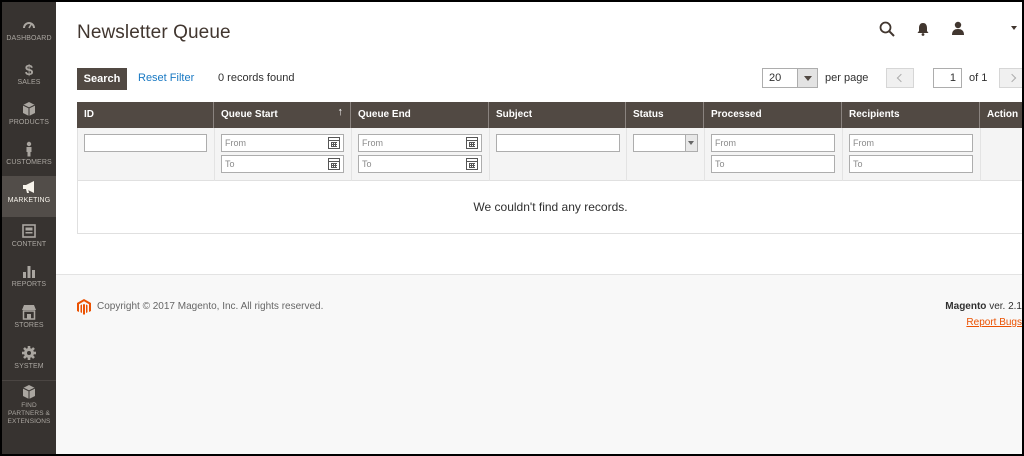 The width and height of the screenshot is (1024, 456). Describe the element at coordinates (29, 244) in the screenshot. I see `sidebar-item-label: CONTENT` at that location.